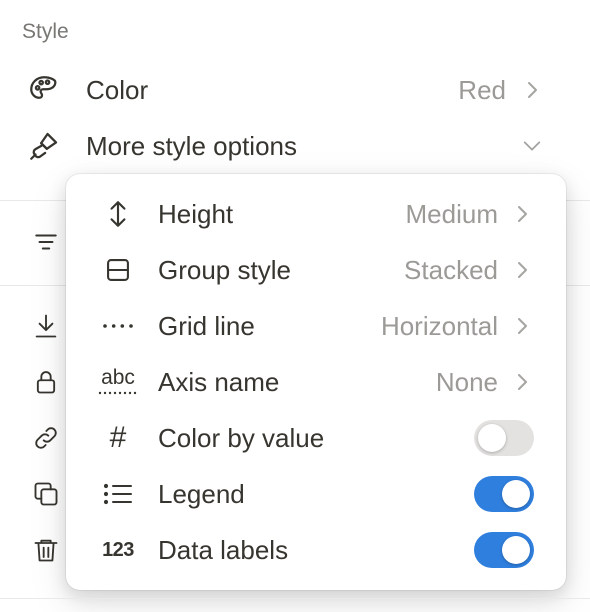  I want to click on more-style-options-row: More style options, so click(295, 146).